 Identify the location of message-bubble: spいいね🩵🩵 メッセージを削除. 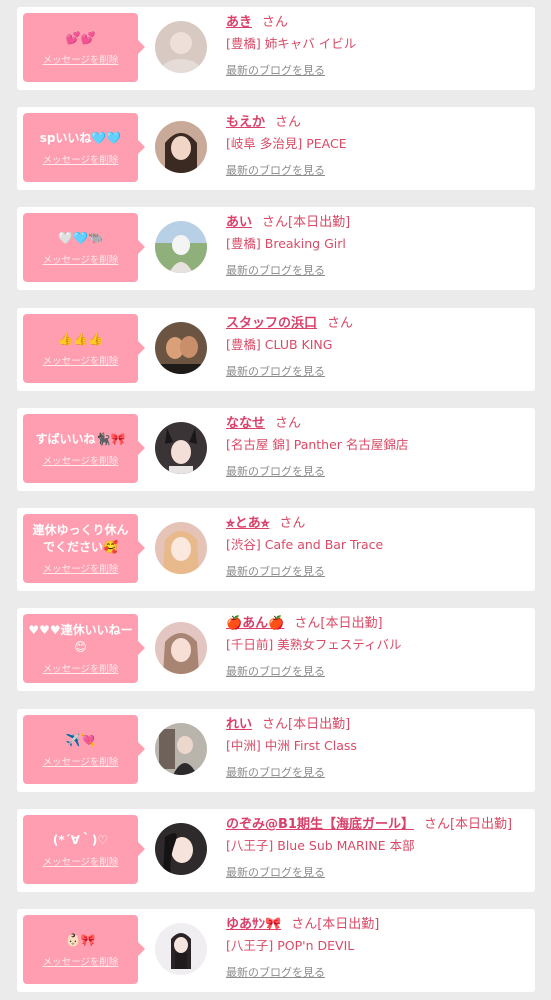
(84, 147).